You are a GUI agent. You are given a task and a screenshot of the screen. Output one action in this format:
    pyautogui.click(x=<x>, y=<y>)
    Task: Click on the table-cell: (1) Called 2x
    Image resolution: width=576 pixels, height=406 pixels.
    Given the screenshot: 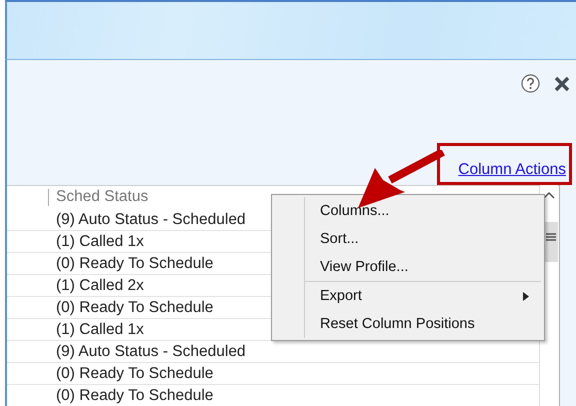 What is the action you would take?
    pyautogui.click(x=100, y=285)
    